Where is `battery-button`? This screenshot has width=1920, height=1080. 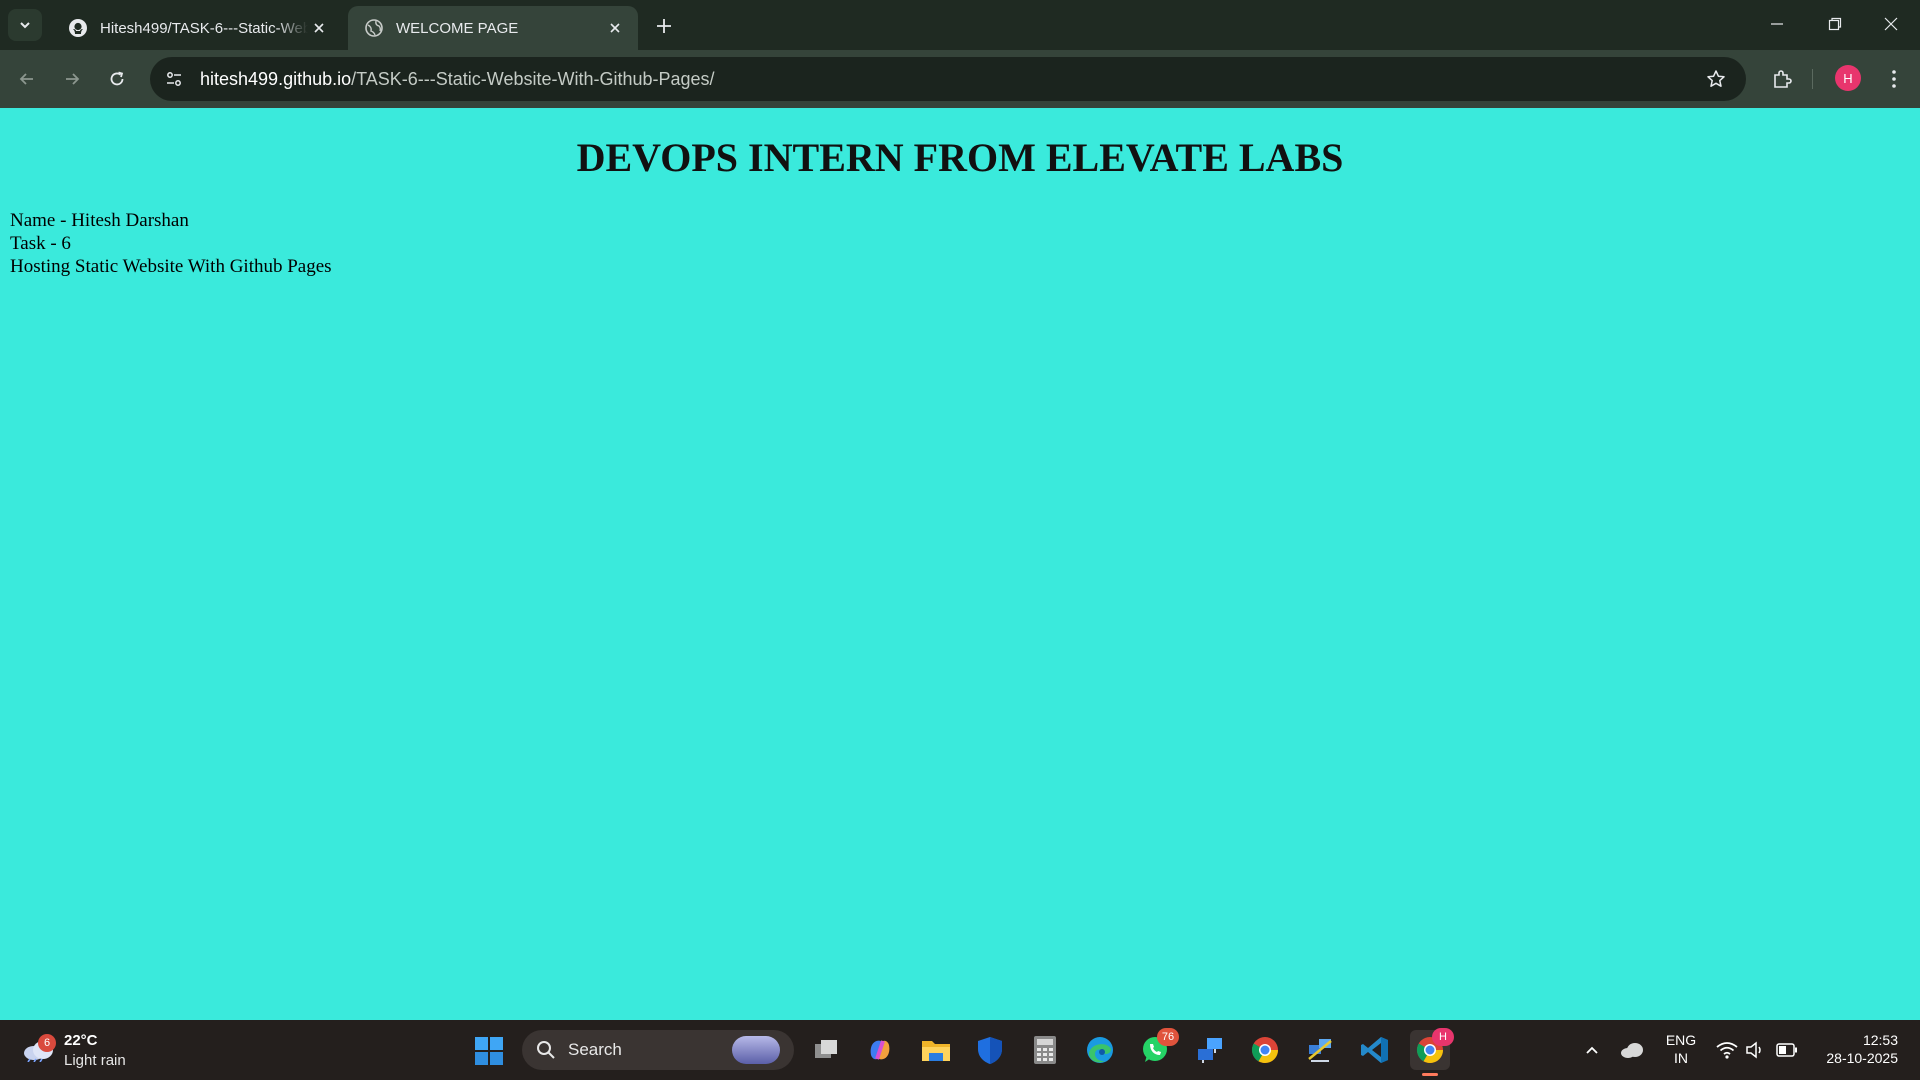 battery-button is located at coordinates (1787, 1050).